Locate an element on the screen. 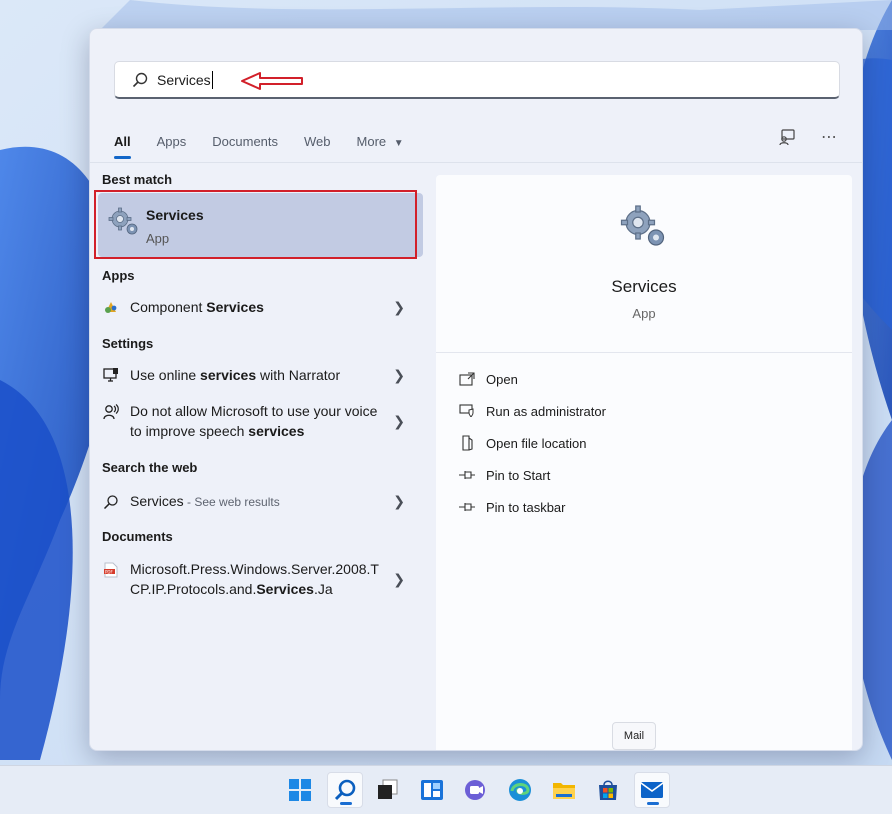 The image size is (892, 814). narrator-icon is located at coordinates (111, 375).